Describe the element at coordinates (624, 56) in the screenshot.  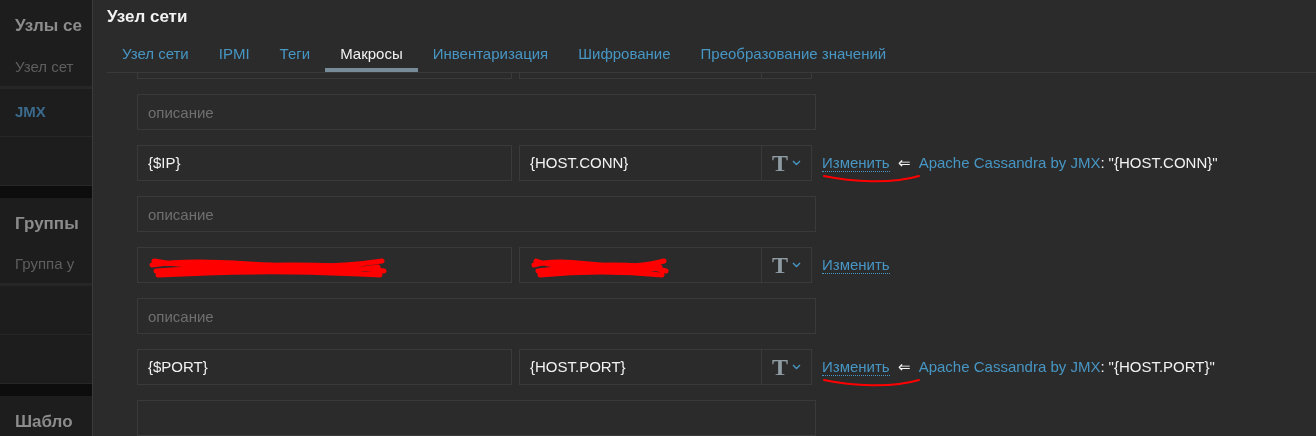
I see `tab: Шифрование` at that location.